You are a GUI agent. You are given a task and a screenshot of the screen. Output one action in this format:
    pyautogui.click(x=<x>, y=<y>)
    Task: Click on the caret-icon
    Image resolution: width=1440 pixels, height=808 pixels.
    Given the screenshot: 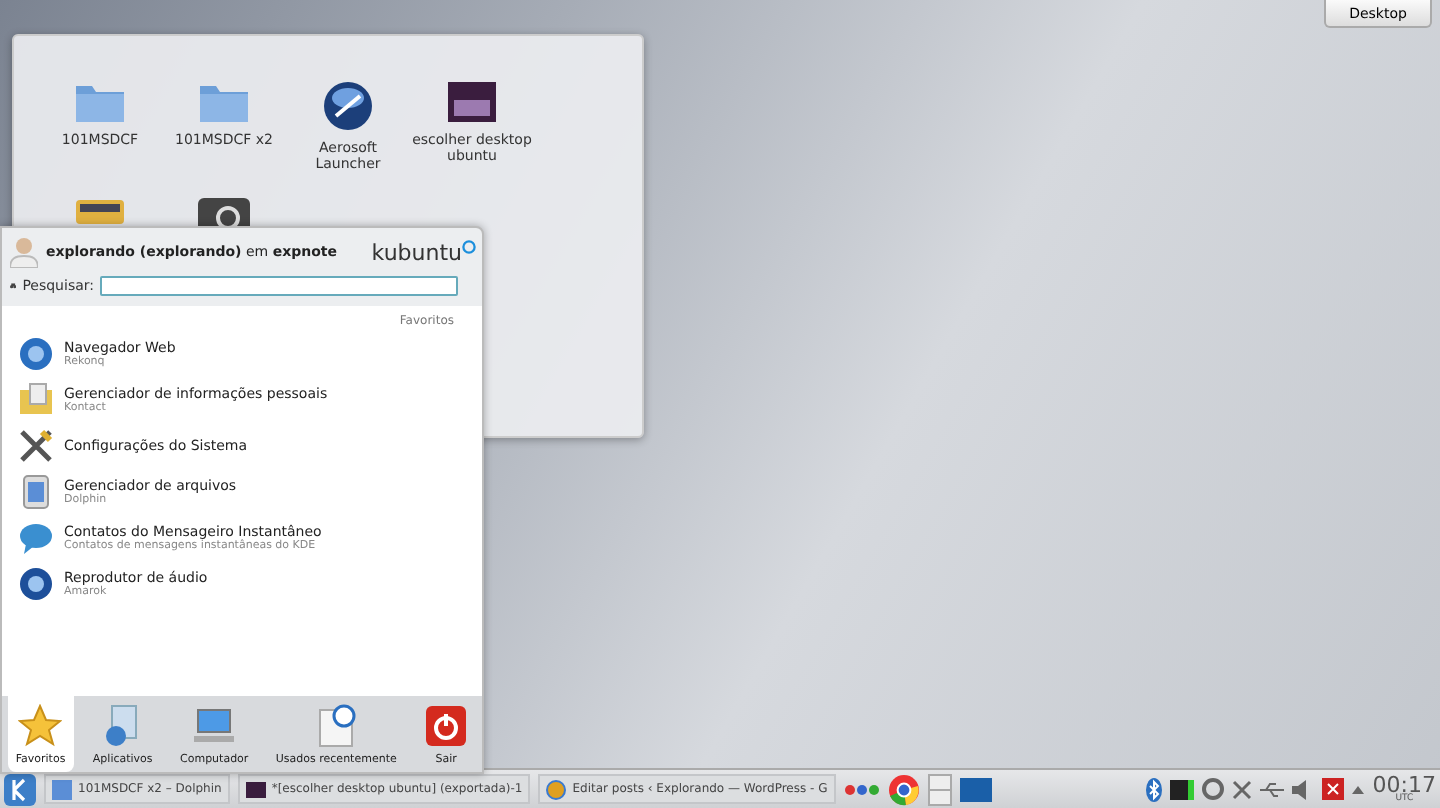 What is the action you would take?
    pyautogui.click(x=1358, y=789)
    